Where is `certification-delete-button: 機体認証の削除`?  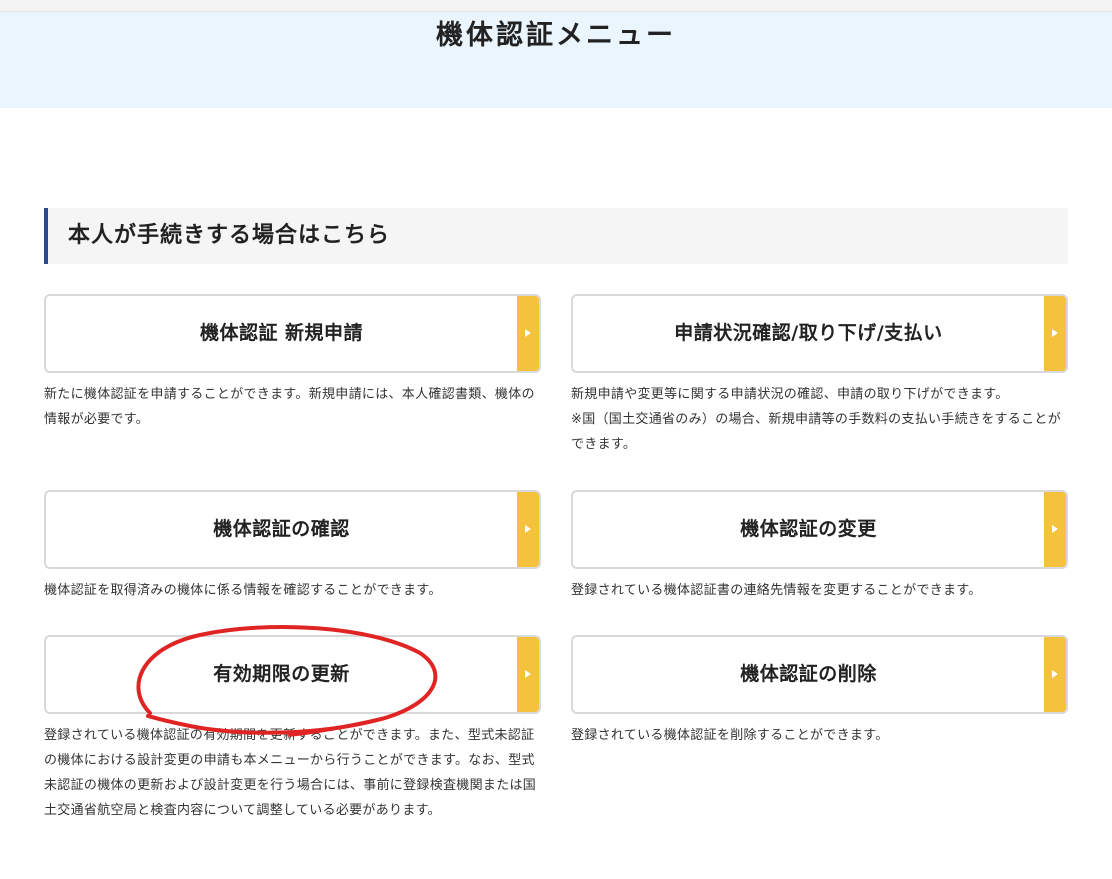 certification-delete-button: 機体認証の削除 is located at coordinates (819, 674).